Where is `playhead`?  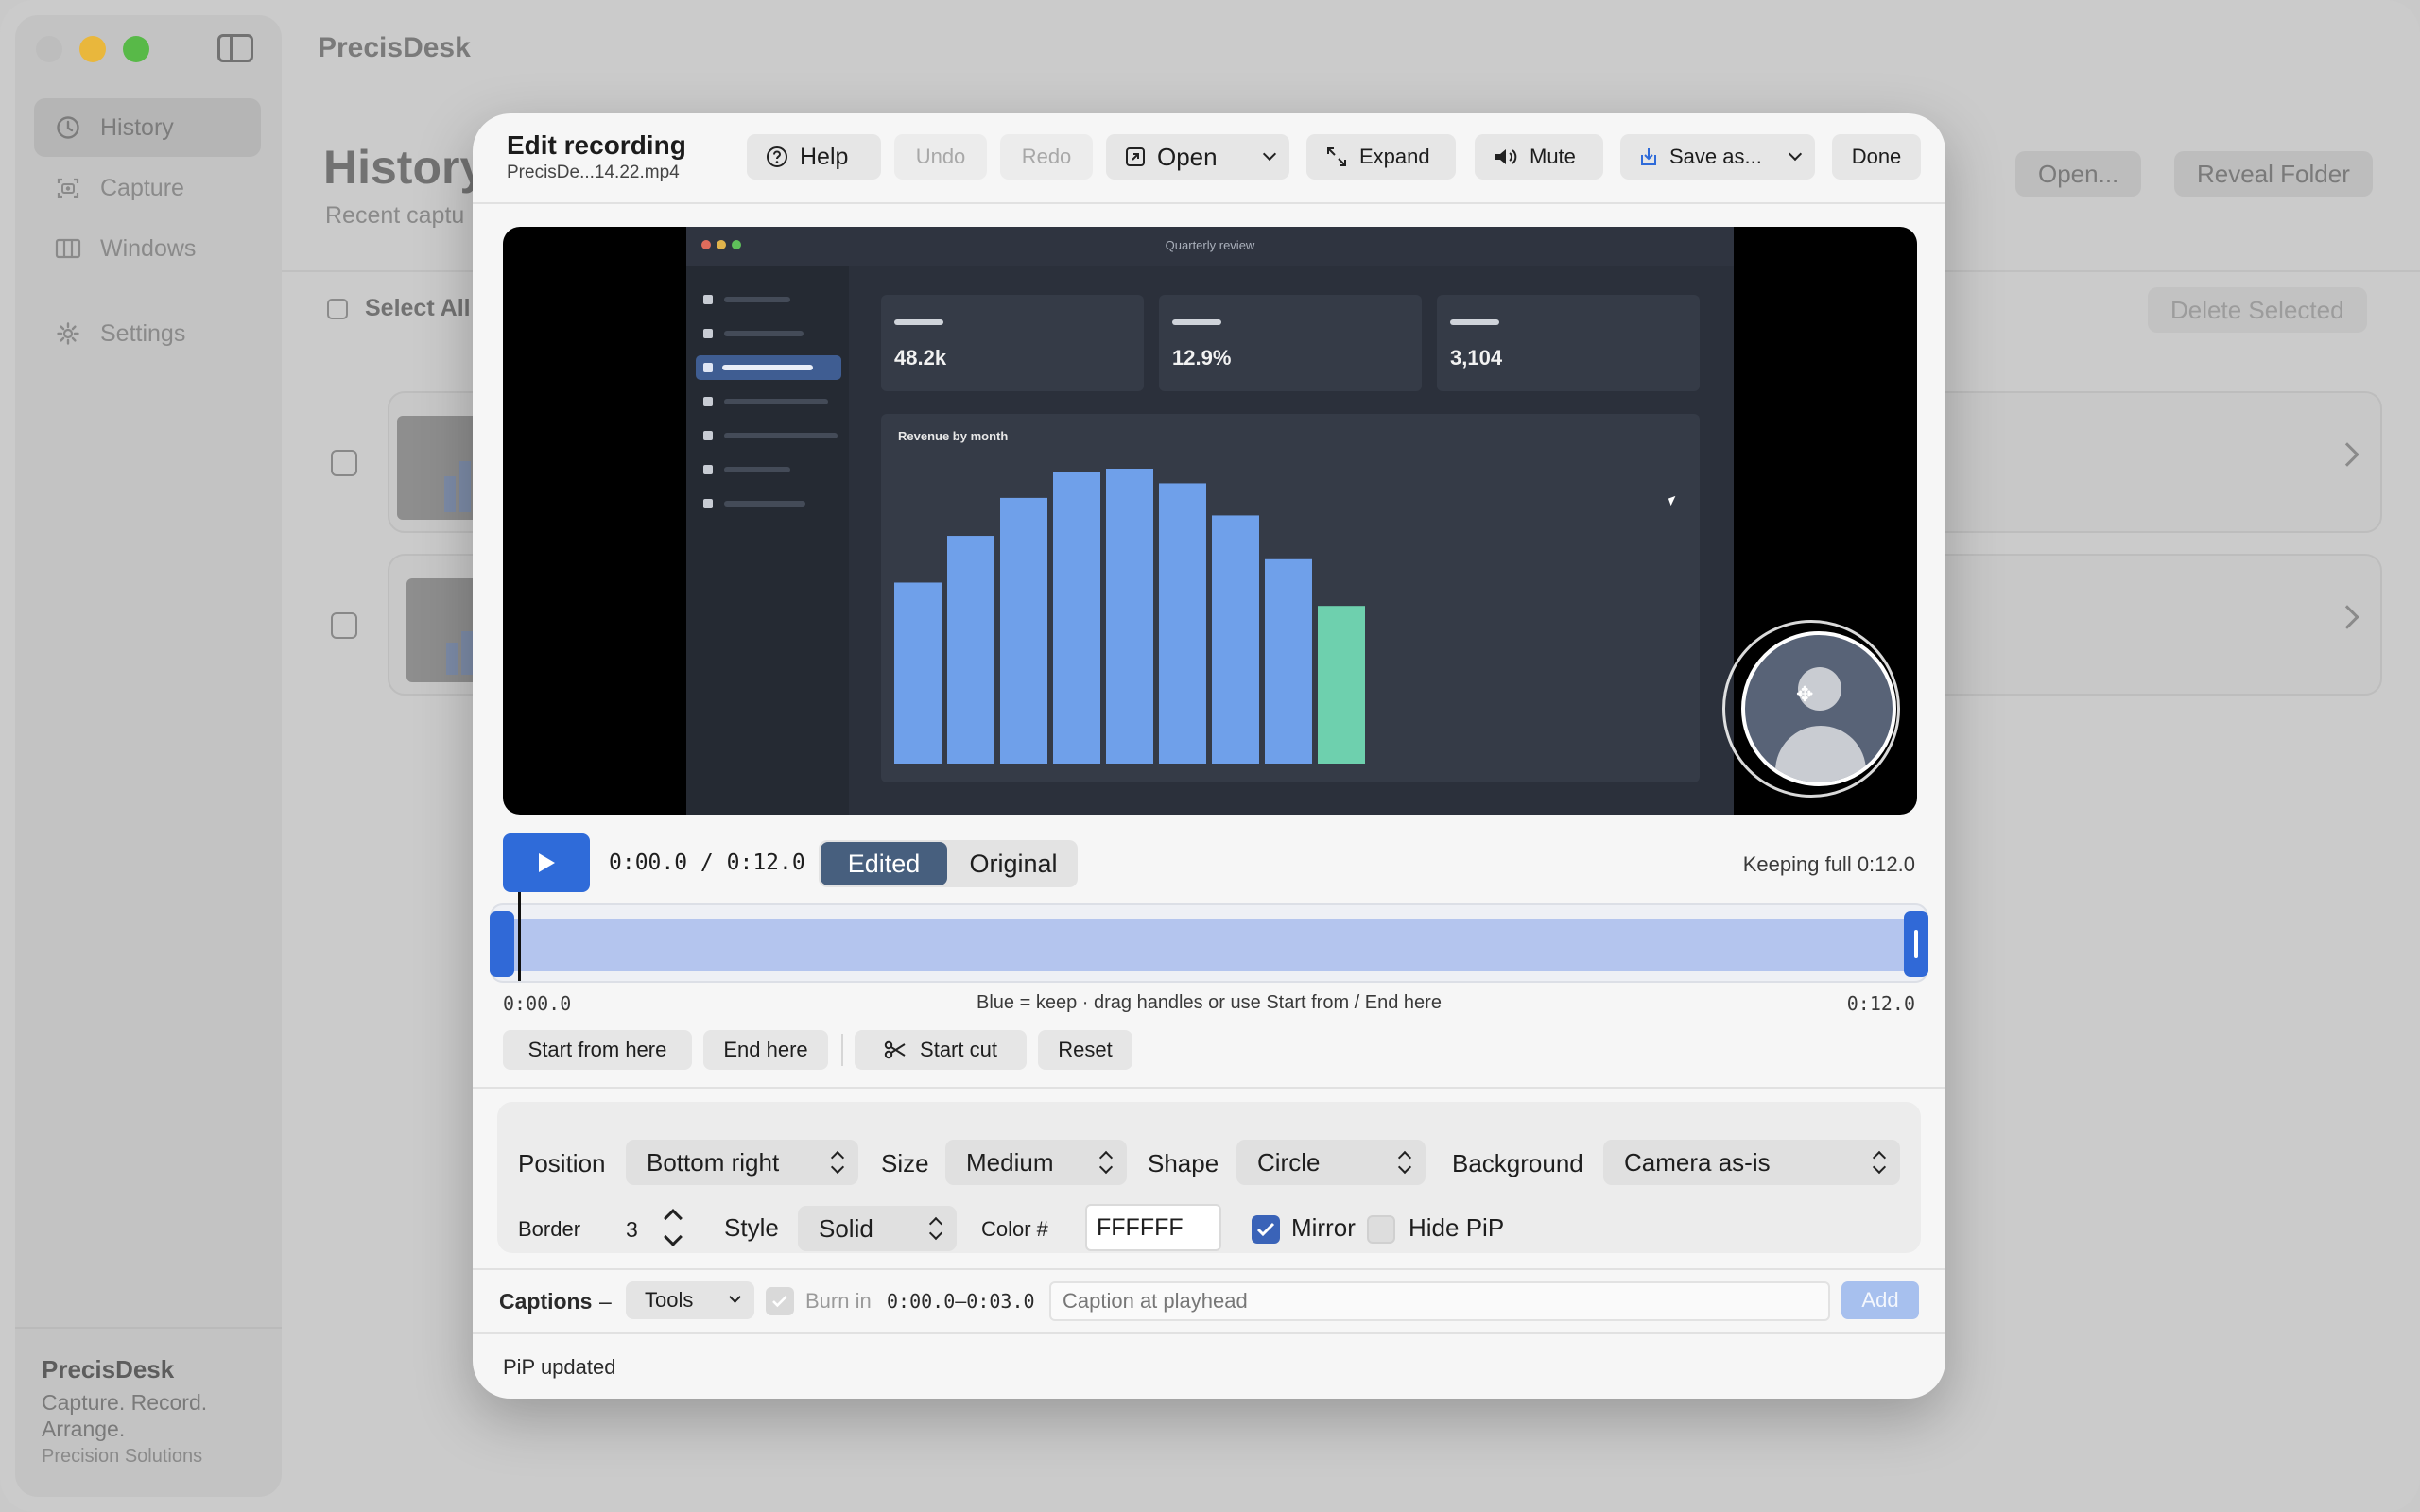 playhead is located at coordinates (519, 936).